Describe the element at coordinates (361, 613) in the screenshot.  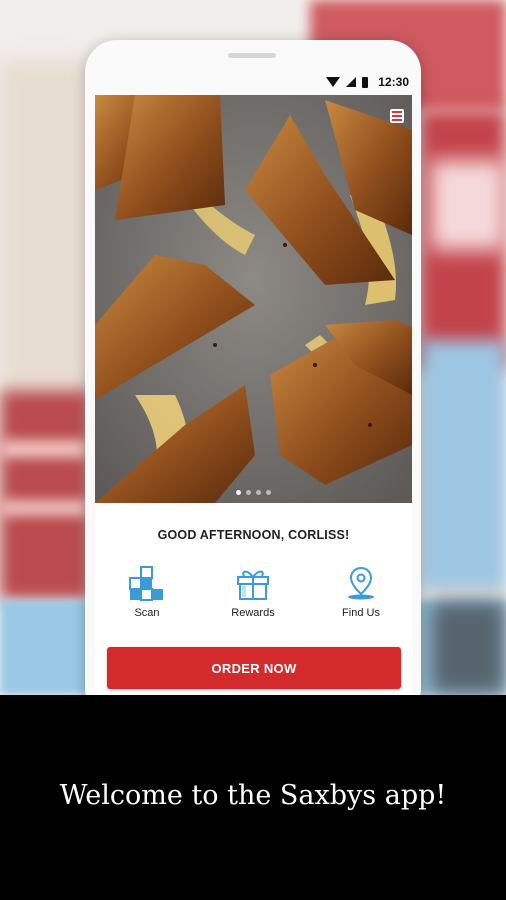
I see `find-us-label: Find Us` at that location.